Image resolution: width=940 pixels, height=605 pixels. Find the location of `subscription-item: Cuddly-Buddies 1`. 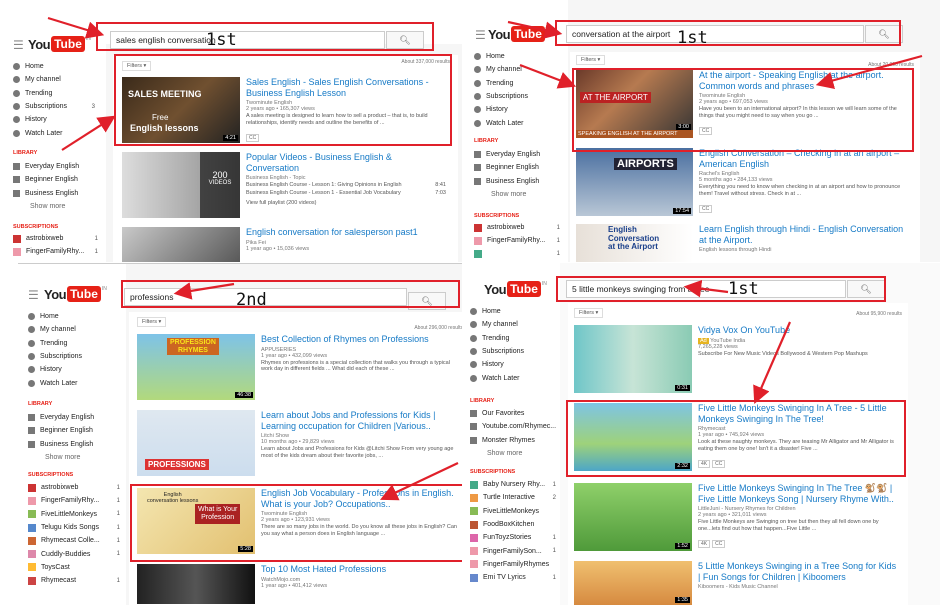

subscription-item: Cuddly-Buddies 1 is located at coordinates (74, 553).